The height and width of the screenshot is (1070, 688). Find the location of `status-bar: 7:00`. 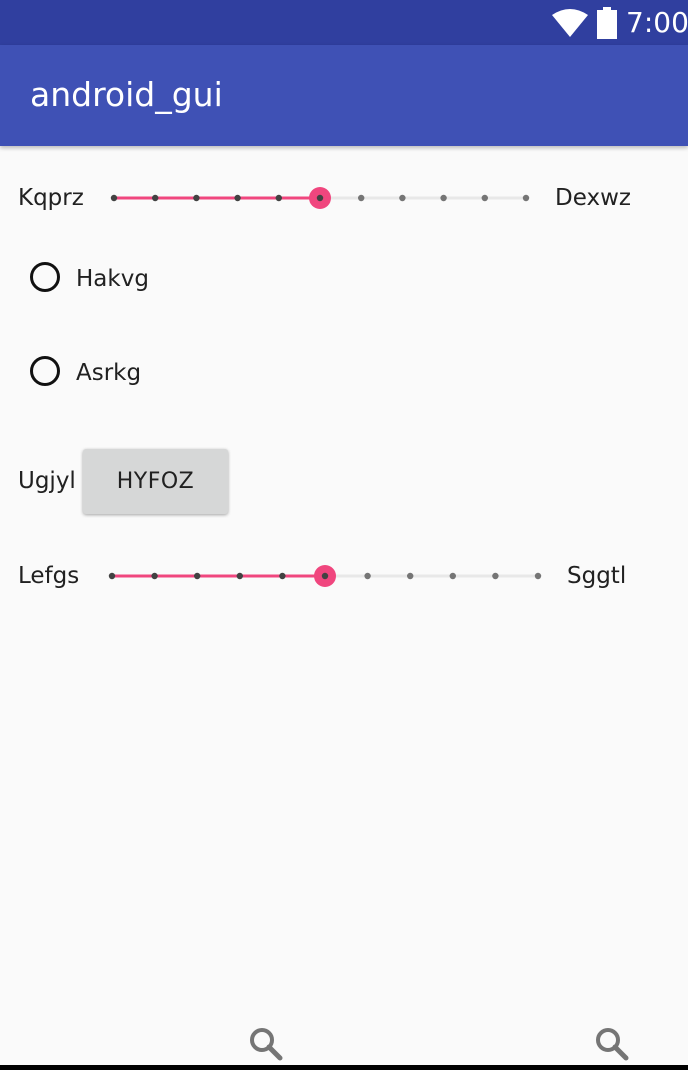

status-bar: 7:00 is located at coordinates (344, 22).